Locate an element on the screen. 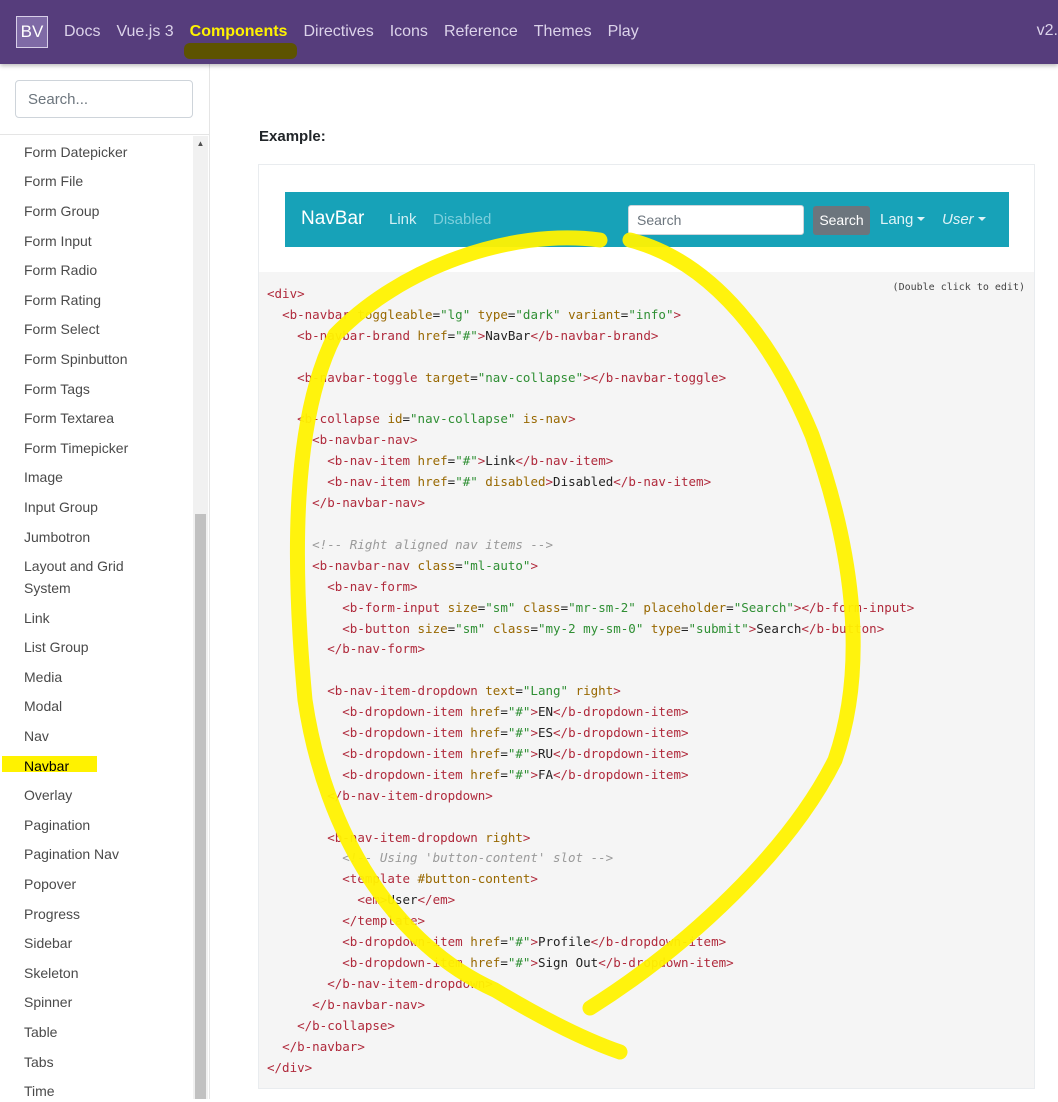  version-dropdown: v2. is located at coordinates (1047, 31).